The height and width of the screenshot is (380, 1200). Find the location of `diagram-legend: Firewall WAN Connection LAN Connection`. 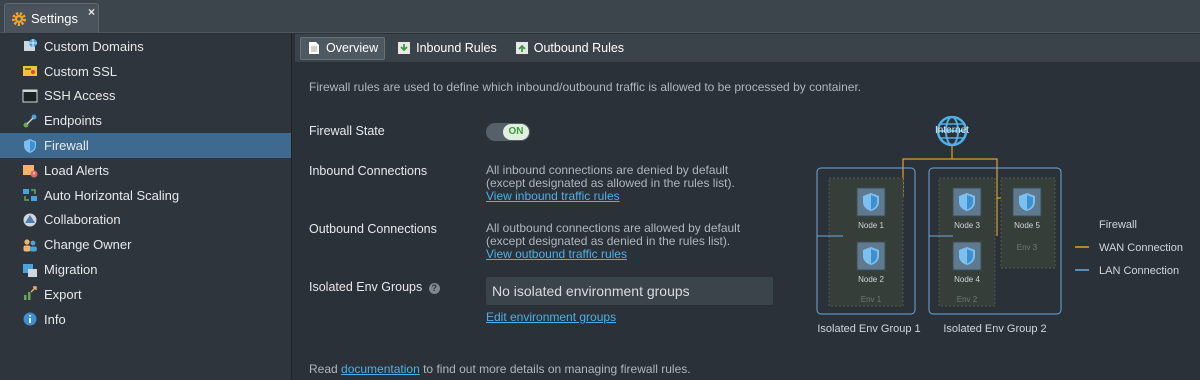

diagram-legend: Firewall WAN Connection LAN Connection is located at coordinates (1129, 248).